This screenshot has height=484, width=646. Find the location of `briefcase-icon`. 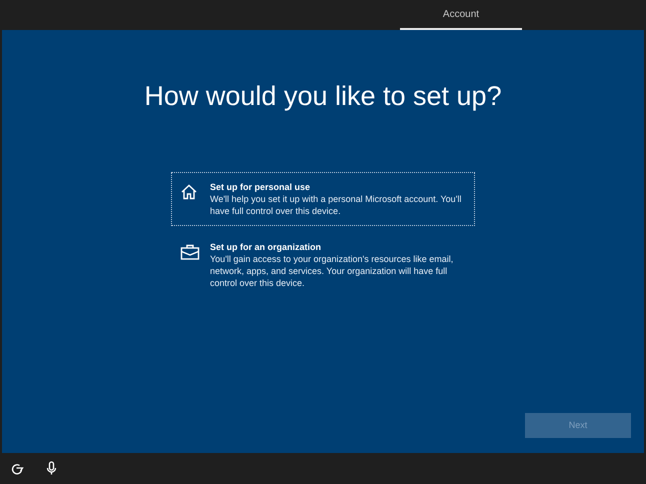

briefcase-icon is located at coordinates (190, 252).